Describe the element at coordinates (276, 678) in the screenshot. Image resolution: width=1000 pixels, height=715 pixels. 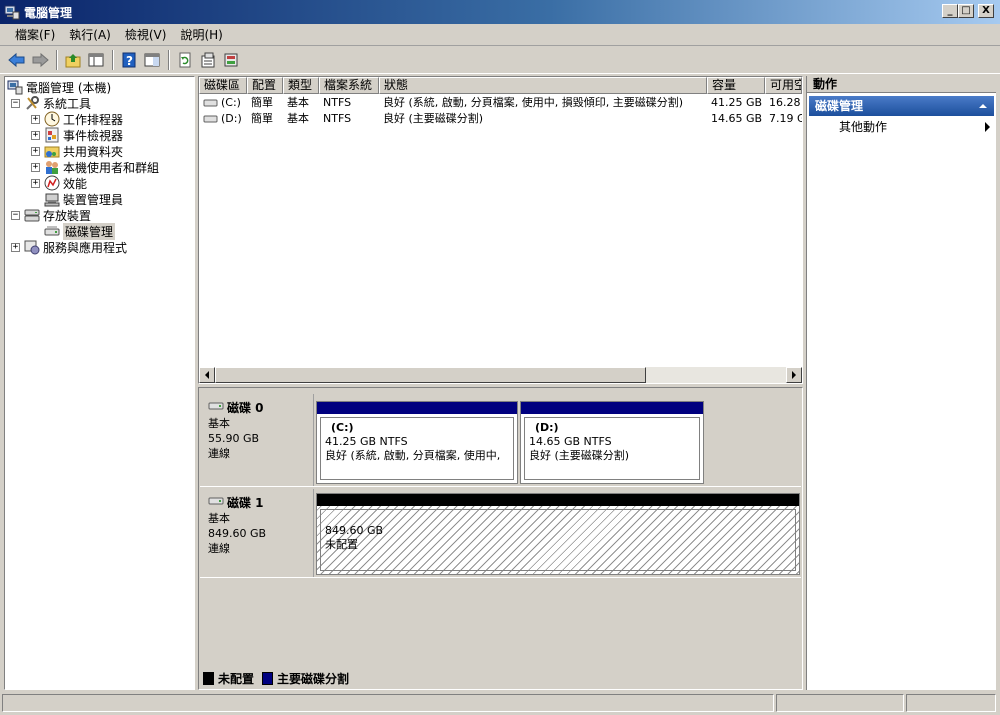
I see `legend: 未配置 主要磁碟分割` at that location.